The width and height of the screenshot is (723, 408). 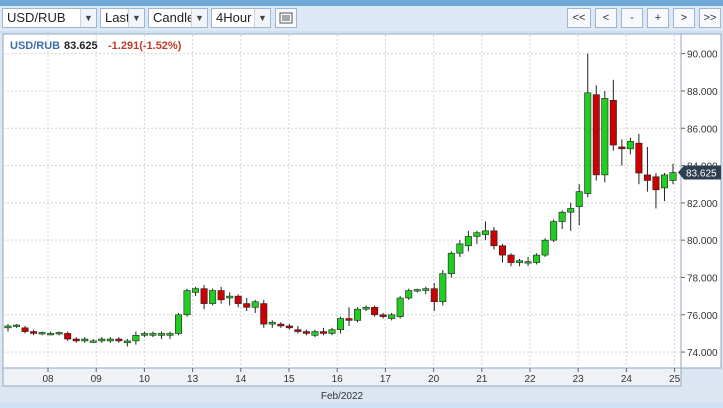 I want to click on last-price-label: 83.625, so click(x=701, y=174).